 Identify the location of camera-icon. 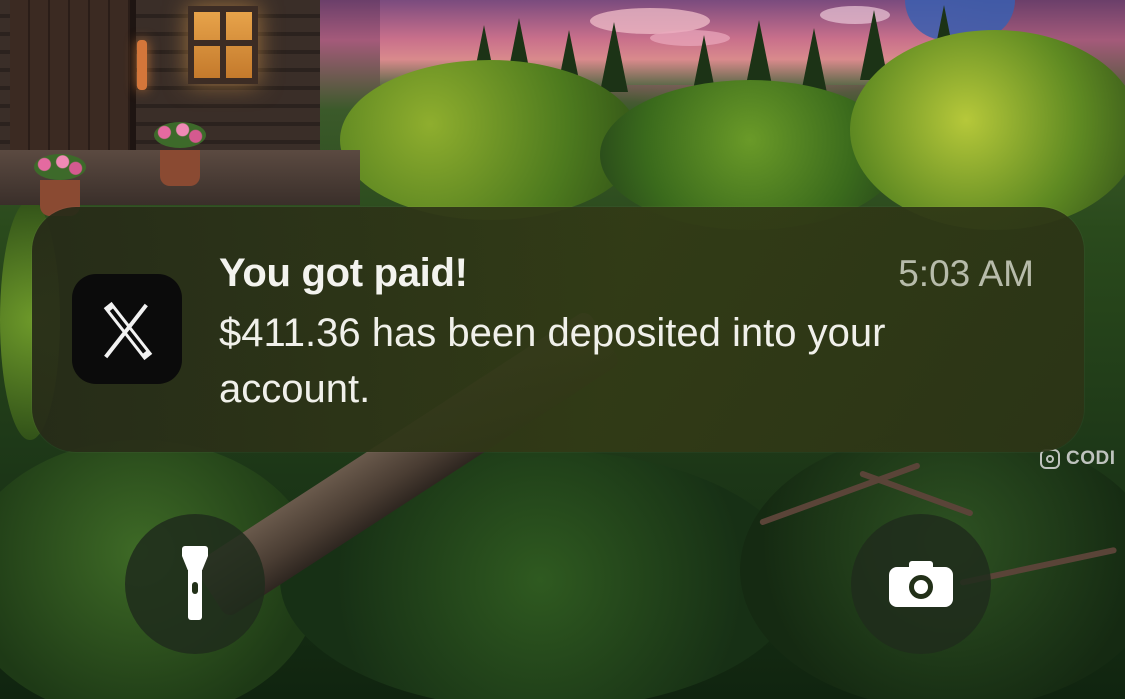
(921, 584).